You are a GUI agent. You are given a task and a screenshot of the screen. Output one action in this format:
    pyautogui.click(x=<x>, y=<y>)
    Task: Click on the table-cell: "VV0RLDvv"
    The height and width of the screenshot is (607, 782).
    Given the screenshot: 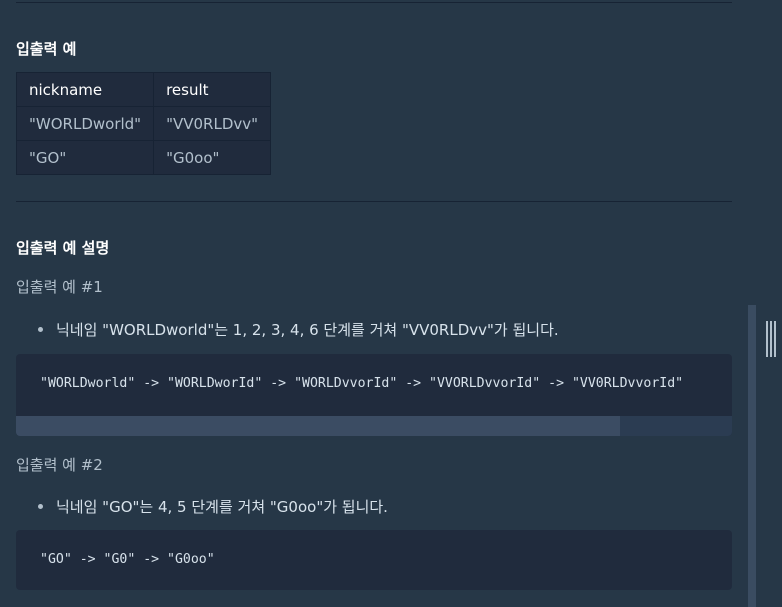 What is the action you would take?
    pyautogui.click(x=212, y=123)
    